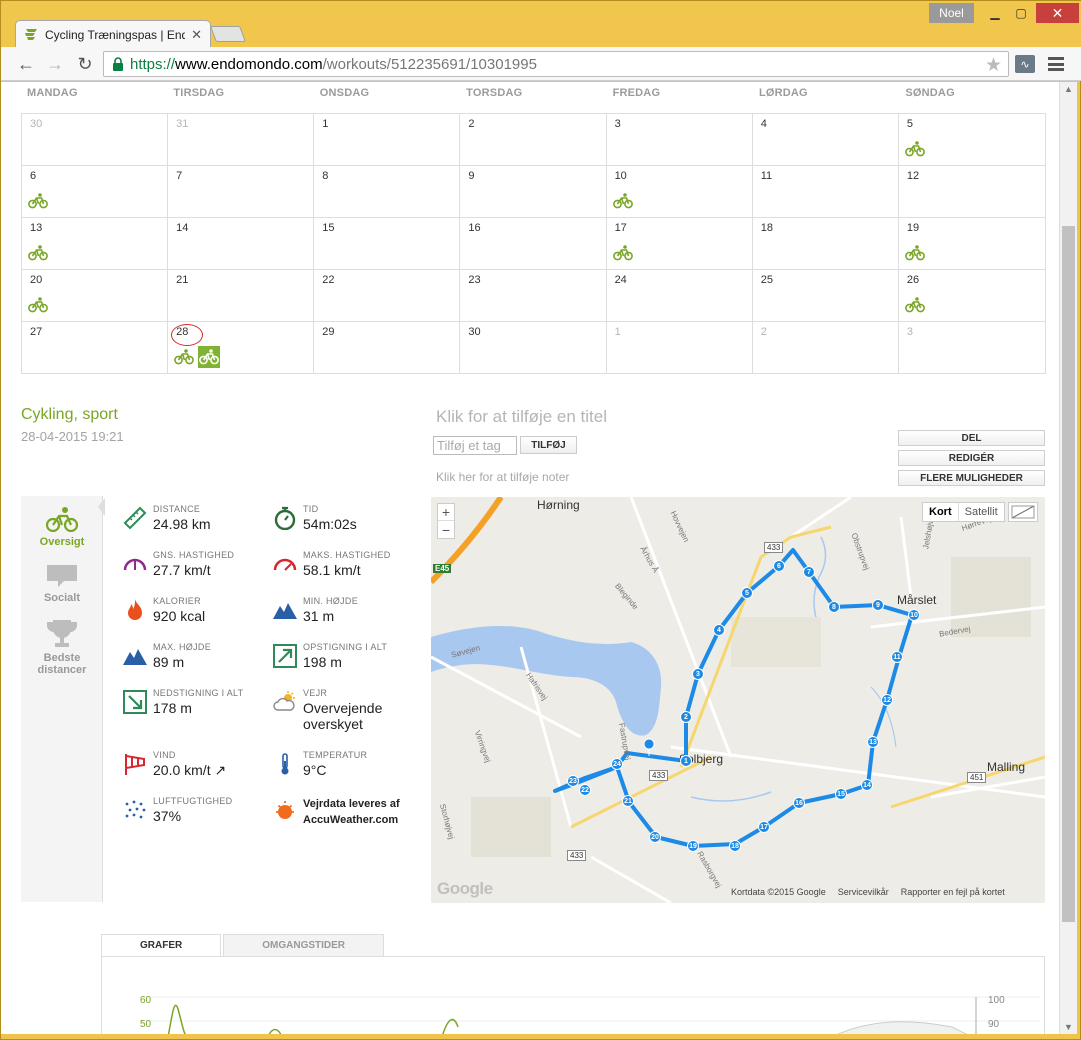 The width and height of the screenshot is (1081, 1040). Describe the element at coordinates (533, 244) in the screenshot. I see `calendar-day: 16` at that location.